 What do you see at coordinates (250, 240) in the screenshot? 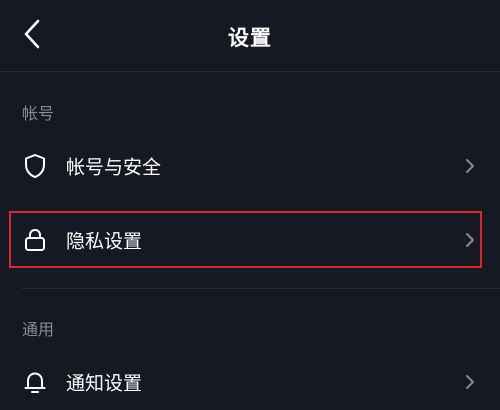
I see `settings-item-privacy: 隐私设置` at bounding box center [250, 240].